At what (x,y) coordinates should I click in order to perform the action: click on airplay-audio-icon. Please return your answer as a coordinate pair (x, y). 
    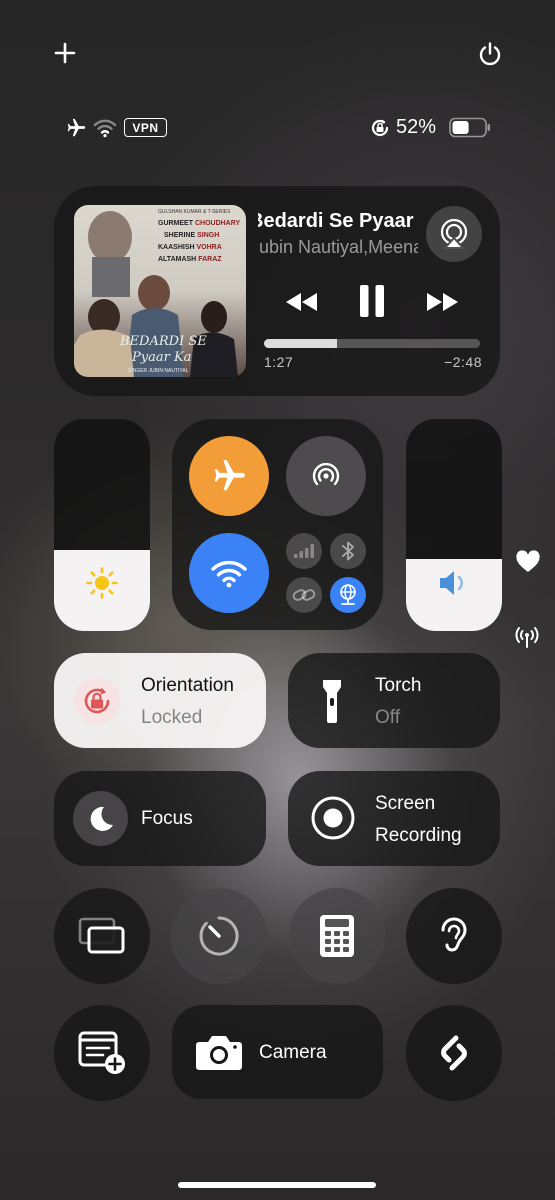
    Looking at the image, I should click on (454, 233).